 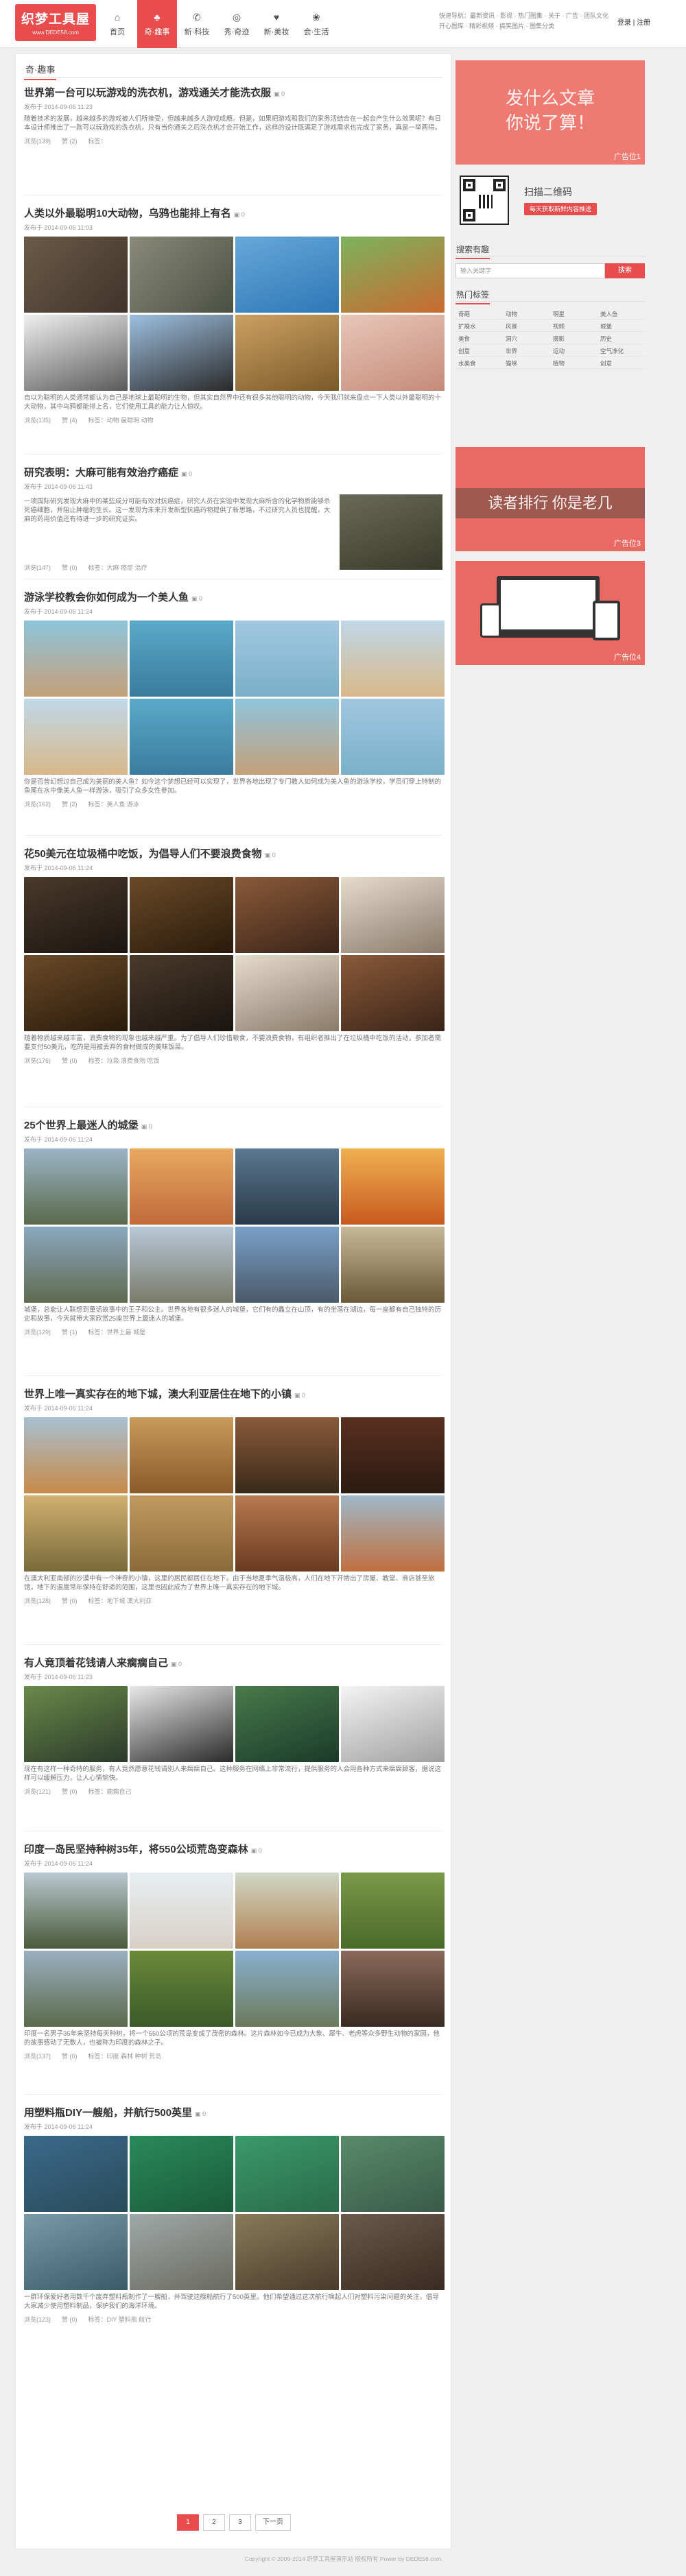 What do you see at coordinates (526, 327) in the screenshot?
I see `tag-link: 风景` at bounding box center [526, 327].